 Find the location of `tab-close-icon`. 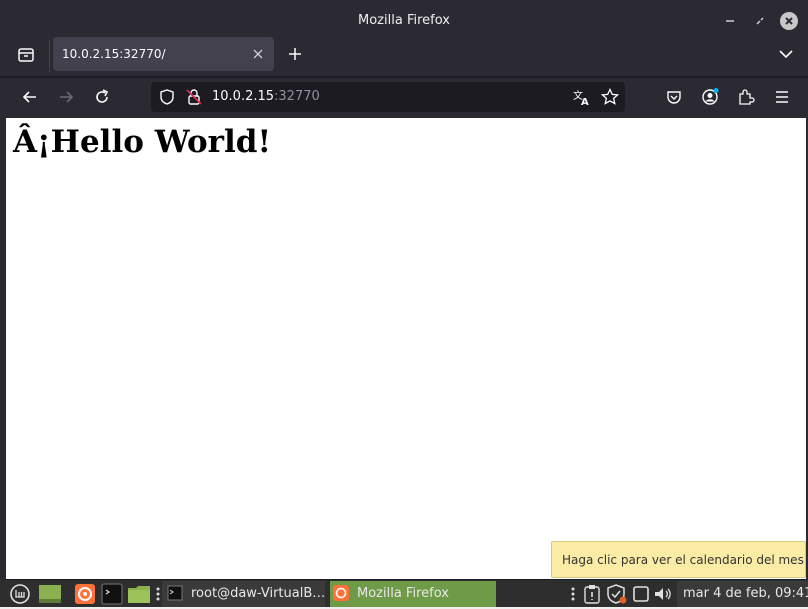

tab-close-icon is located at coordinates (258, 54).